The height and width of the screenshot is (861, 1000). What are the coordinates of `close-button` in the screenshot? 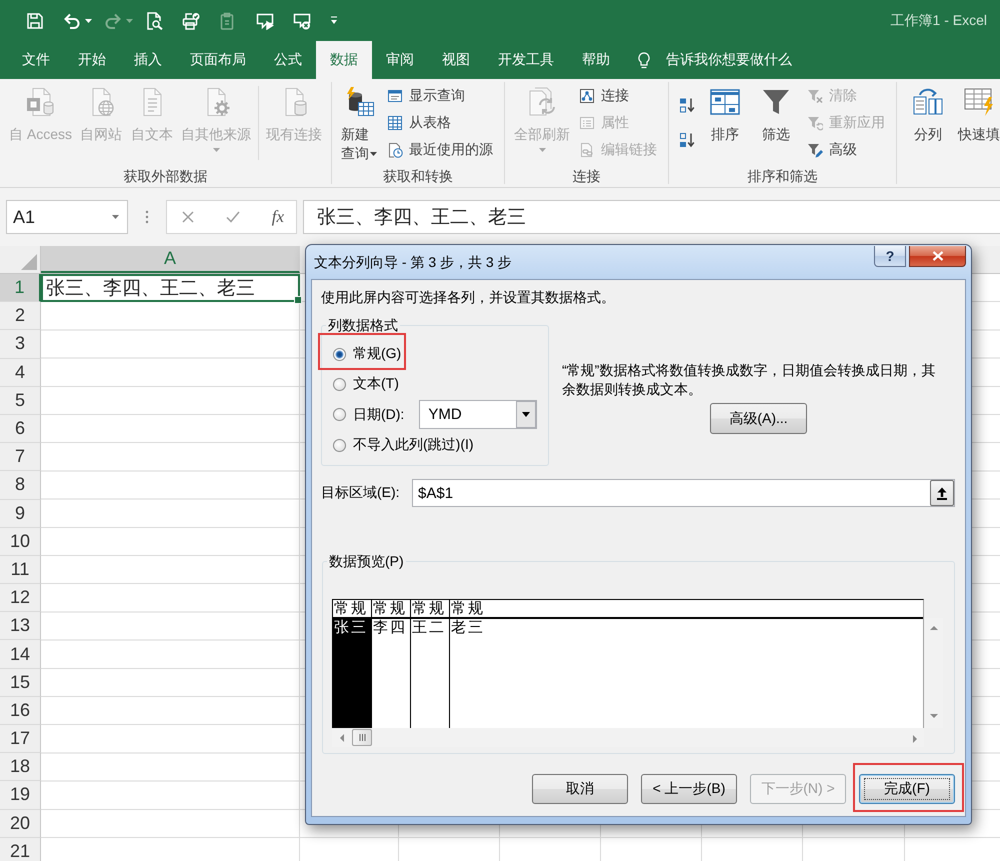 It's located at (937, 256).